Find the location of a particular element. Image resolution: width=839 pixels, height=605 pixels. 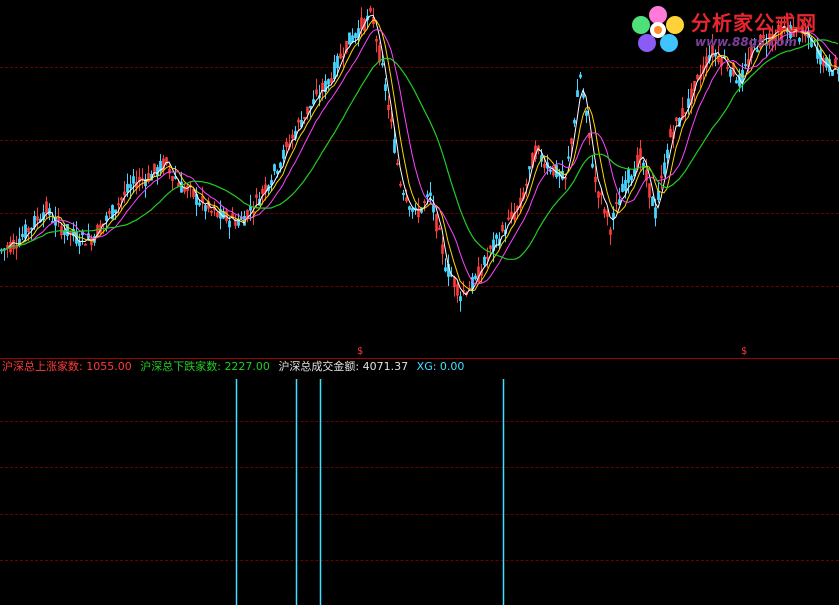

site-logo: 分析家公式网 www.88gs.com is located at coordinates (731, 30).